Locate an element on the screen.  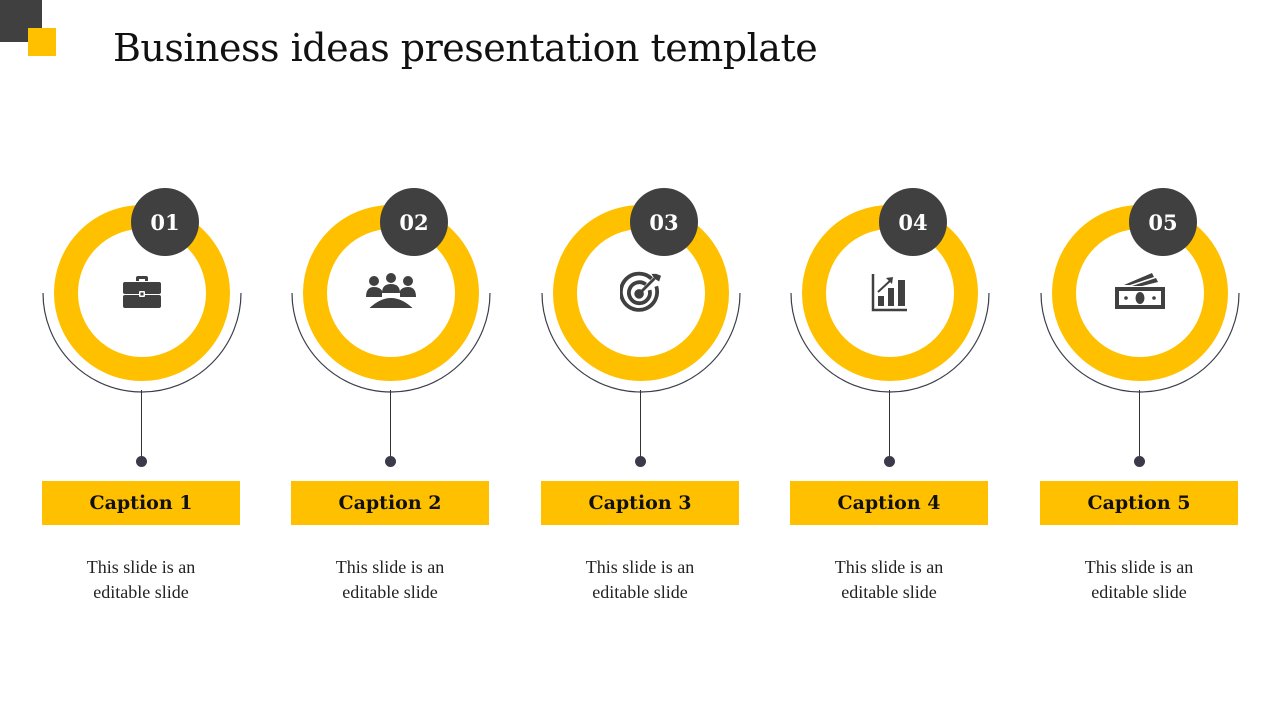
caption-box: Caption 3 is located at coordinates (640, 503).